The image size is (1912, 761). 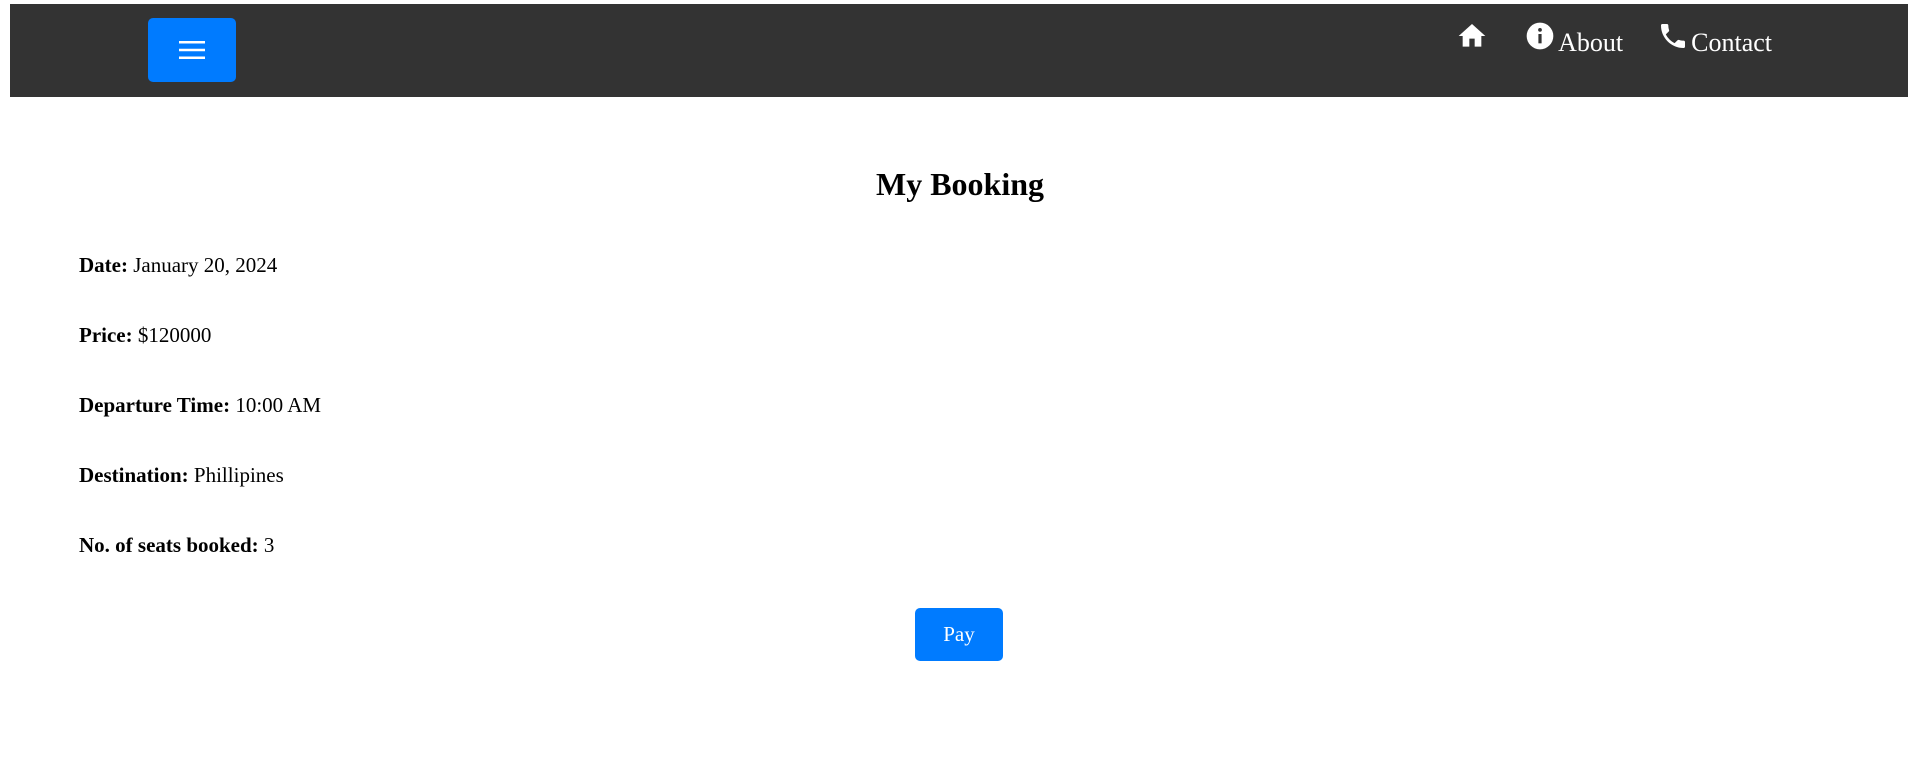 I want to click on booking-departure-time-row: Departure Time: 10:00 AM, so click(x=200, y=425).